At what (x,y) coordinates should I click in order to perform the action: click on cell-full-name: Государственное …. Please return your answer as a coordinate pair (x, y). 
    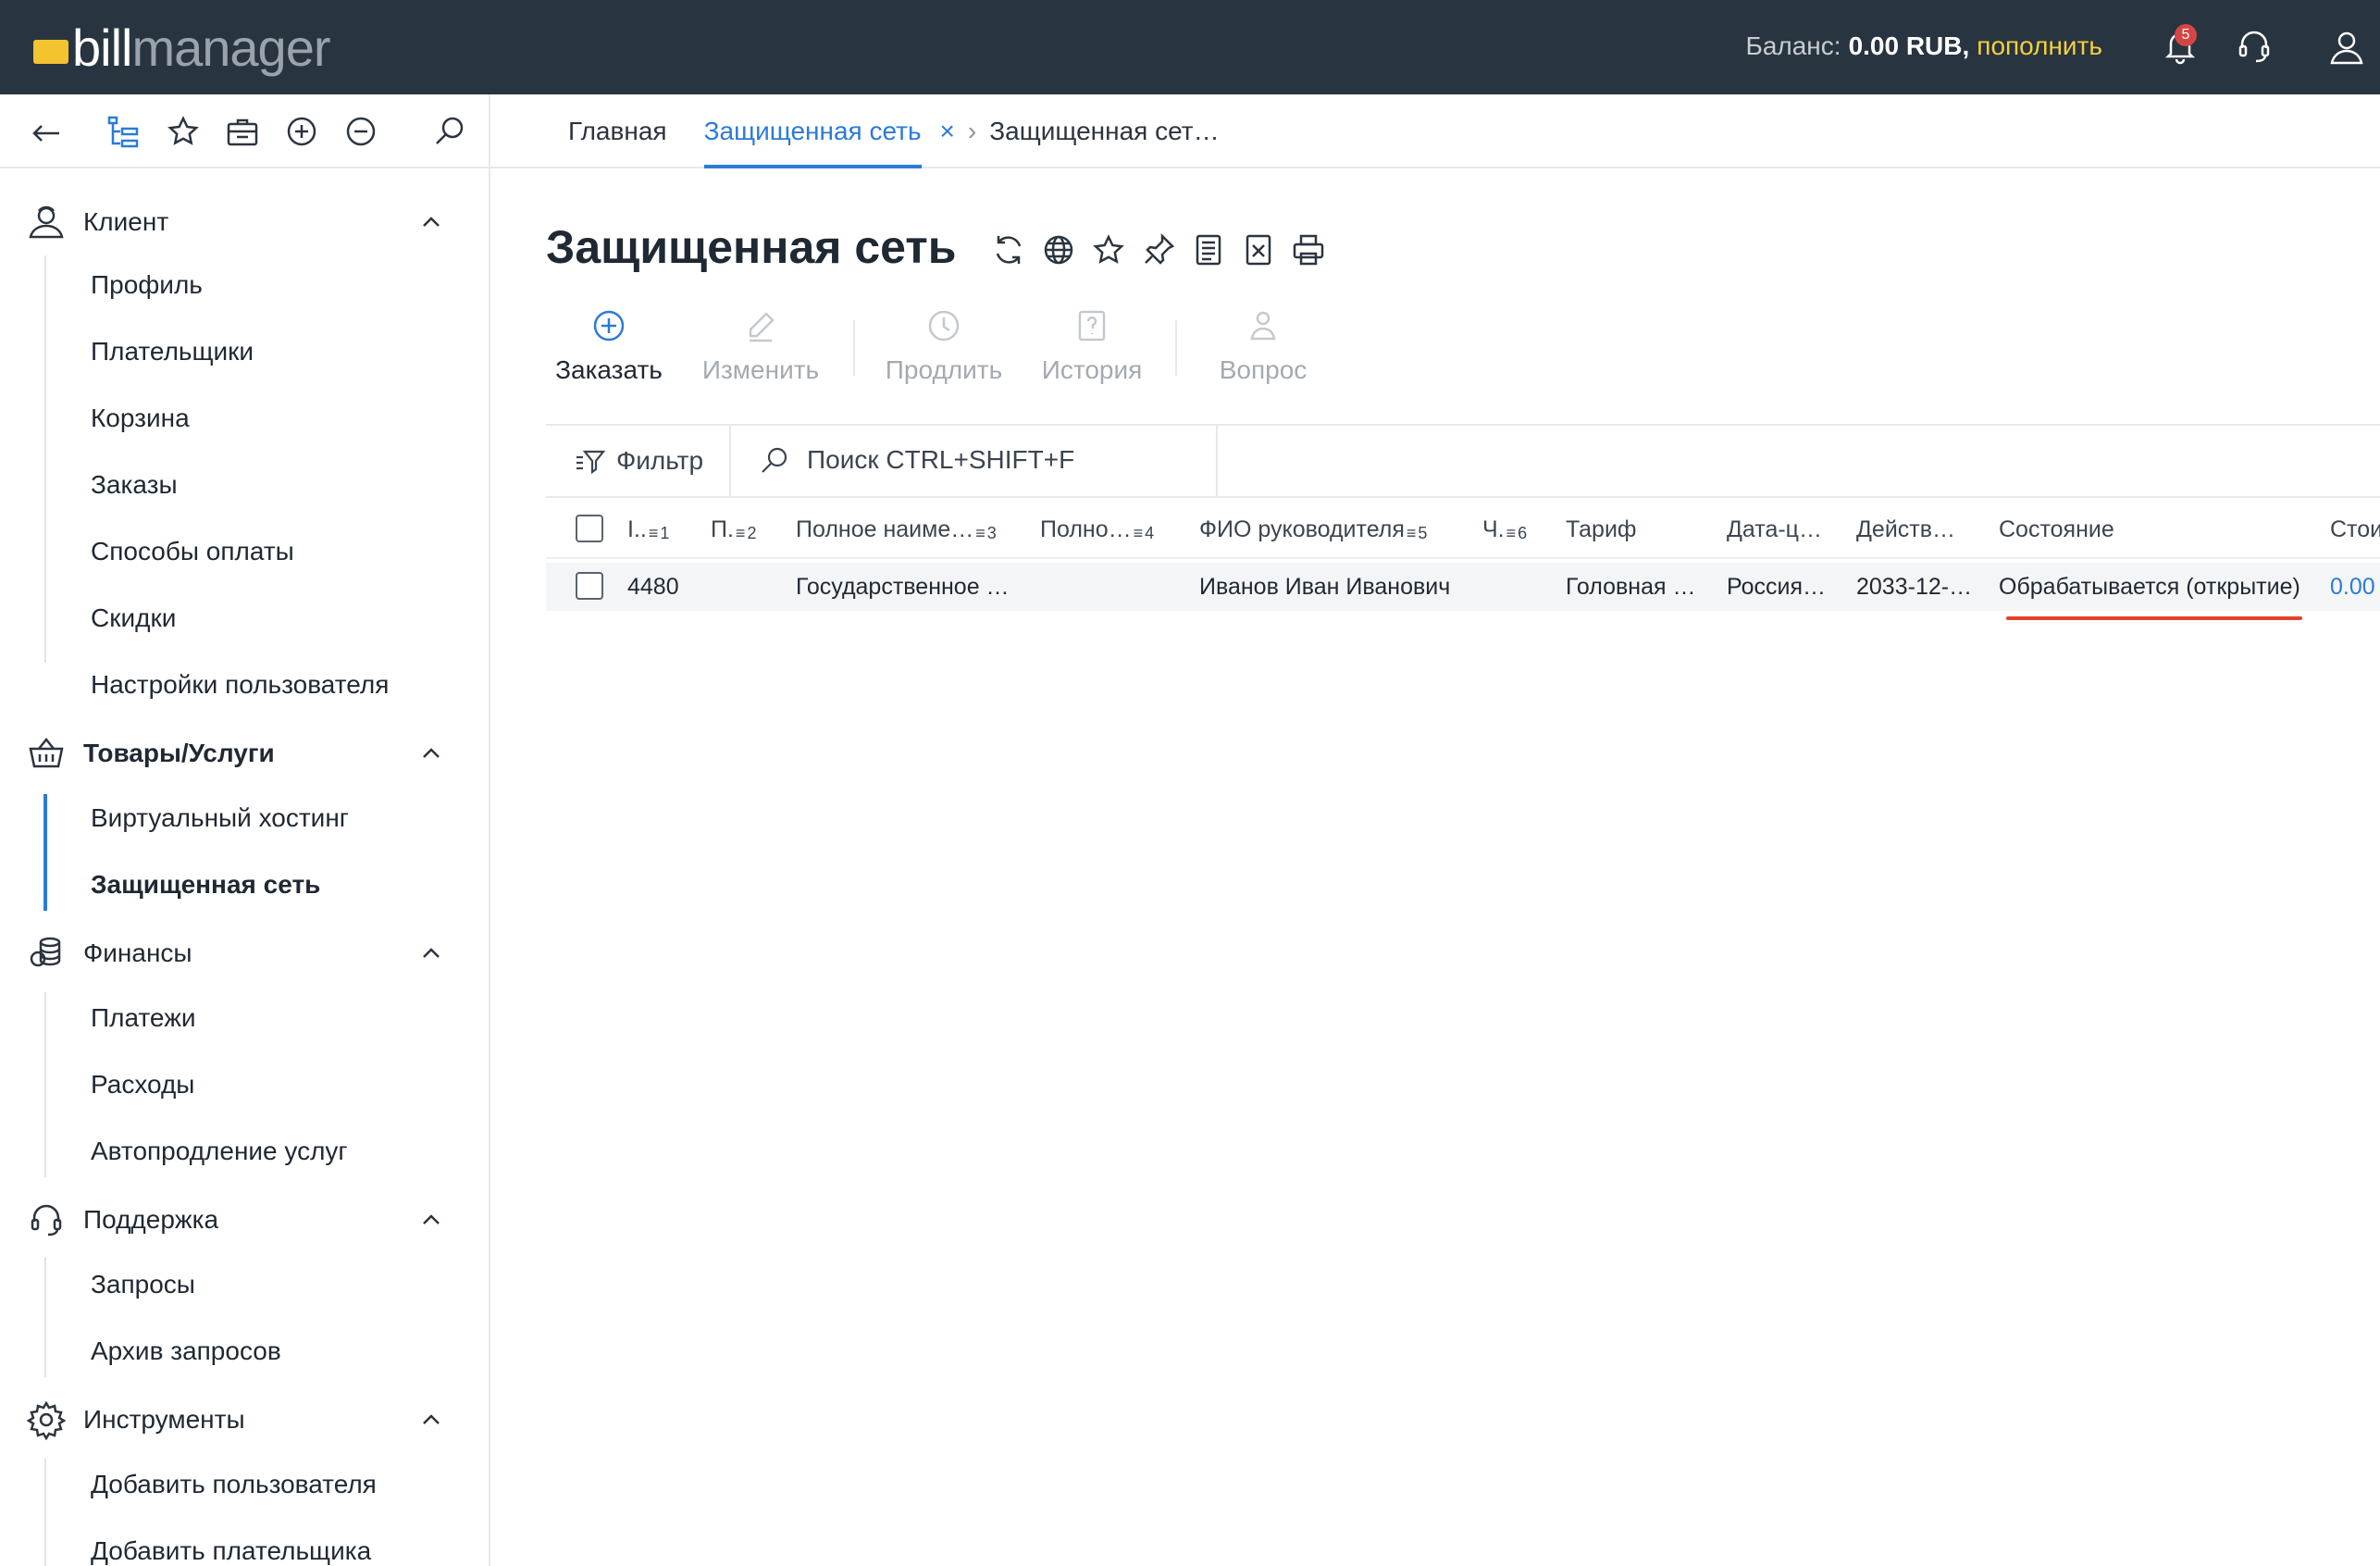
    Looking at the image, I should click on (903, 587).